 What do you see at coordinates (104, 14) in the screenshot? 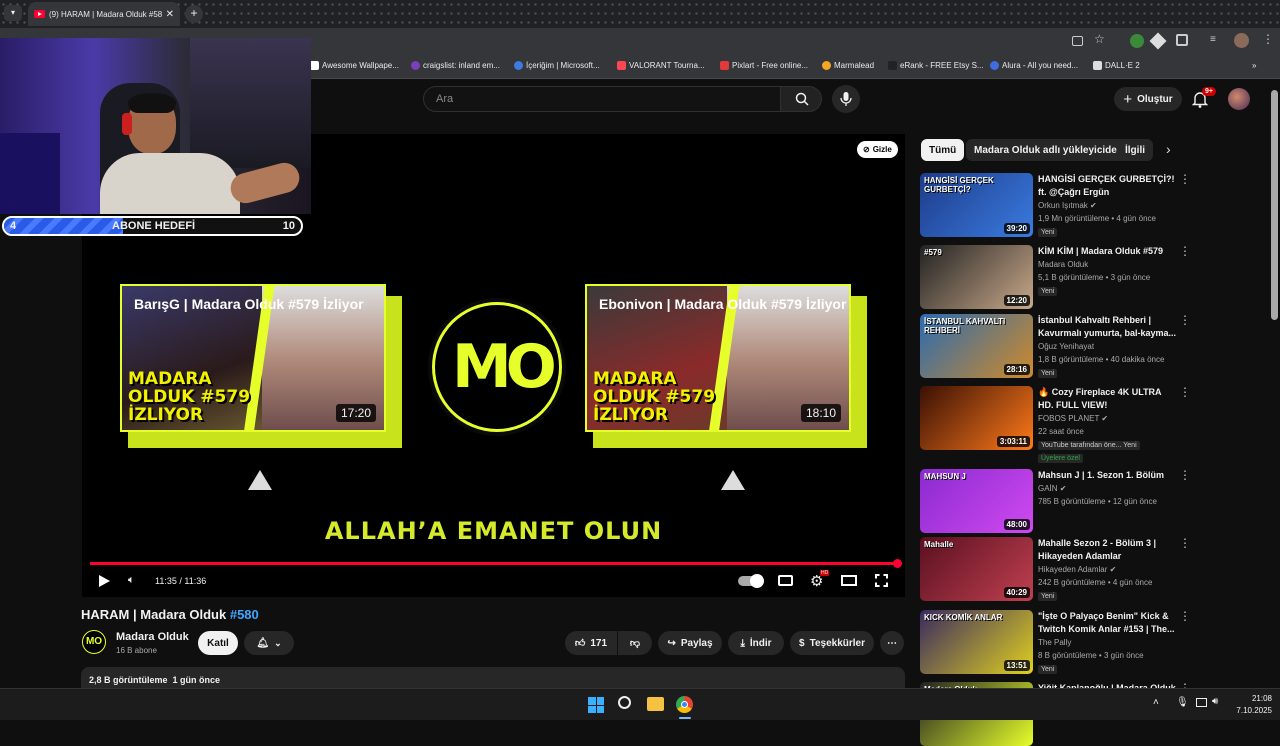
I see `tab-active: (9) HARAM | Madara Olduk #58 ✕` at bounding box center [104, 14].